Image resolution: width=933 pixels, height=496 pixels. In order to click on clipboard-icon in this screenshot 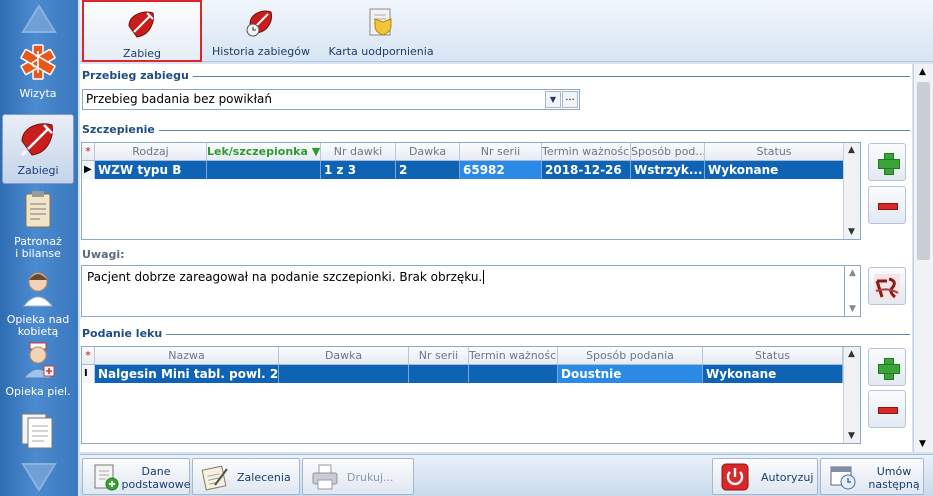, I will do `click(38, 209)`.